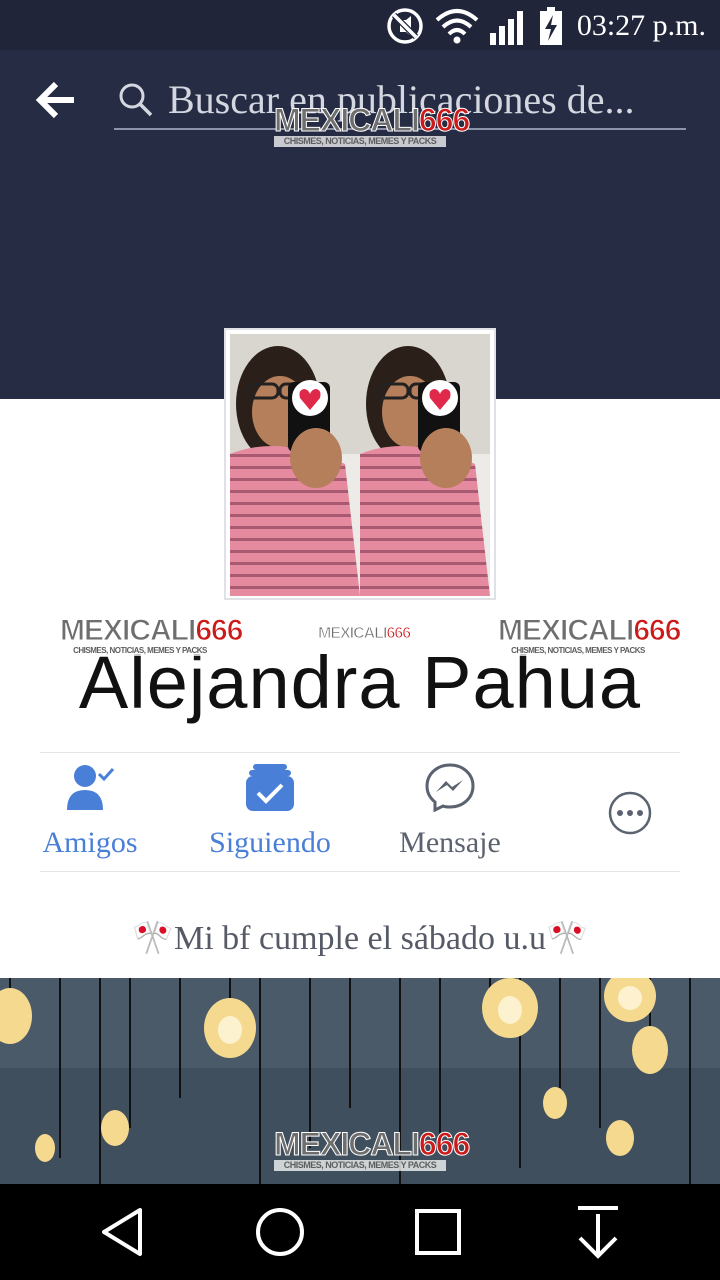 Image resolution: width=720 pixels, height=1280 pixels. Describe the element at coordinates (450, 787) in the screenshot. I see `messenger-icon` at that location.